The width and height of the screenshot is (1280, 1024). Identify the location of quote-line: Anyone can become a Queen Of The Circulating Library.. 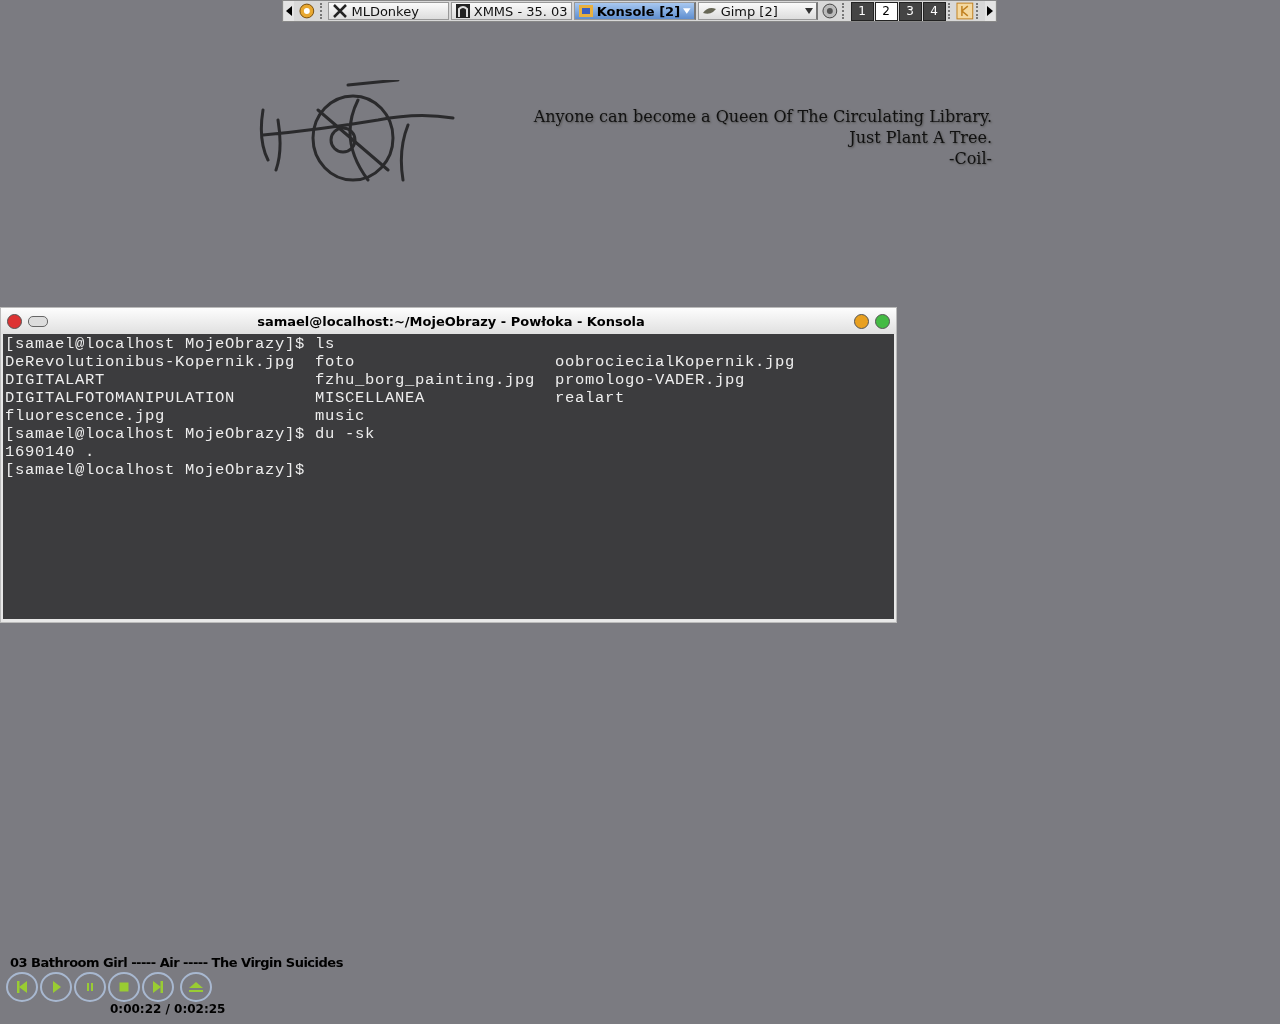
(762, 116).